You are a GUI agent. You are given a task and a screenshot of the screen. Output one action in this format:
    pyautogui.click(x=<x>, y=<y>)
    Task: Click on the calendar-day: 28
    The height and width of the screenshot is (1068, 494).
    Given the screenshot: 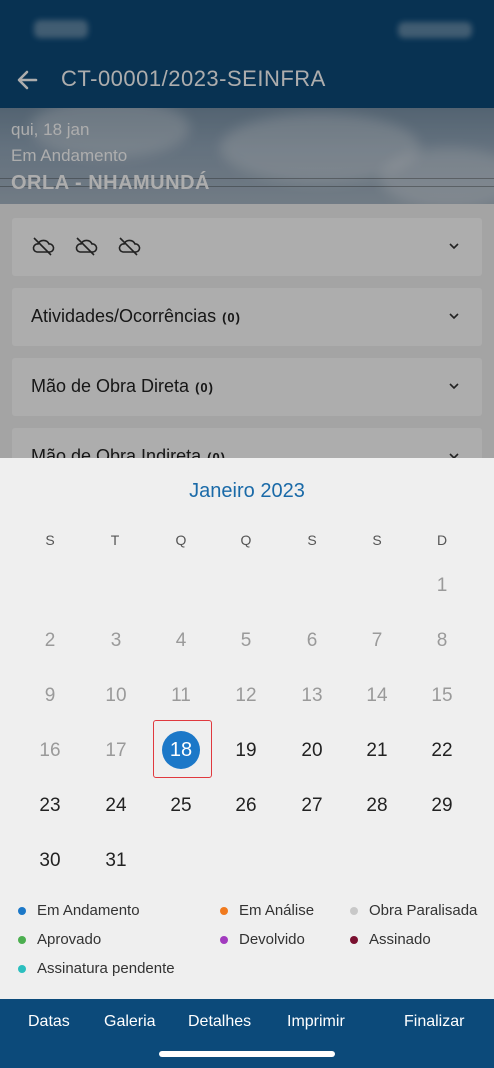 What is the action you would take?
    pyautogui.click(x=377, y=806)
    